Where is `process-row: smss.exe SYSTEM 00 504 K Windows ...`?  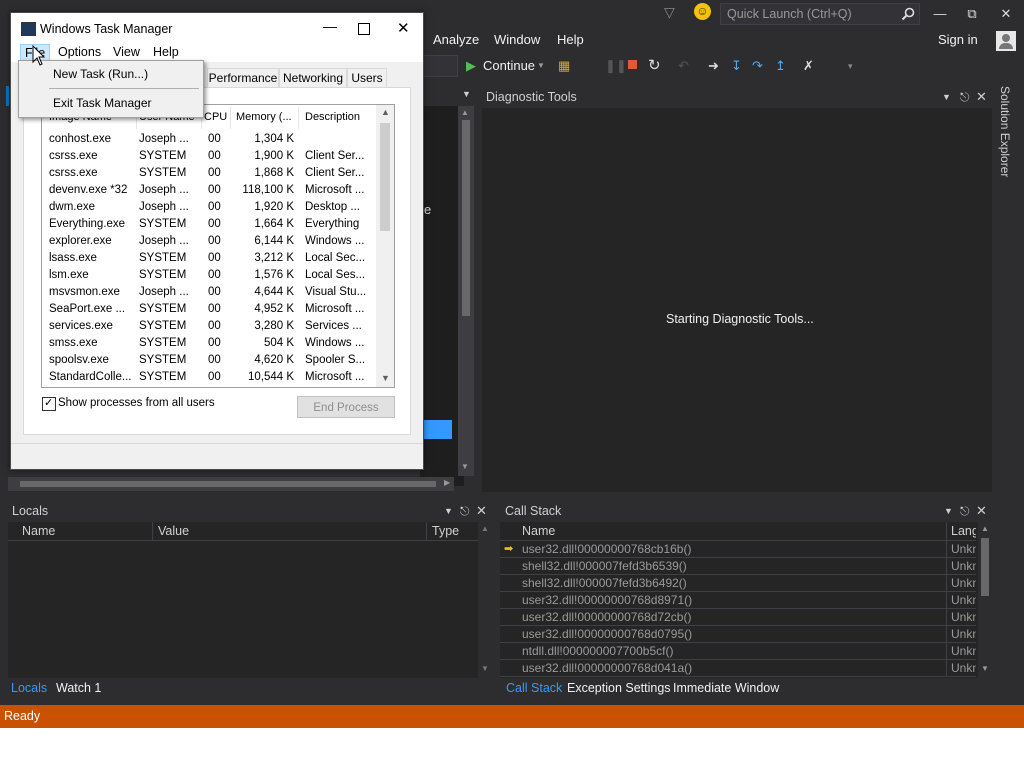
process-row: smss.exe SYSTEM 00 504 K Windows ... is located at coordinates (209, 343).